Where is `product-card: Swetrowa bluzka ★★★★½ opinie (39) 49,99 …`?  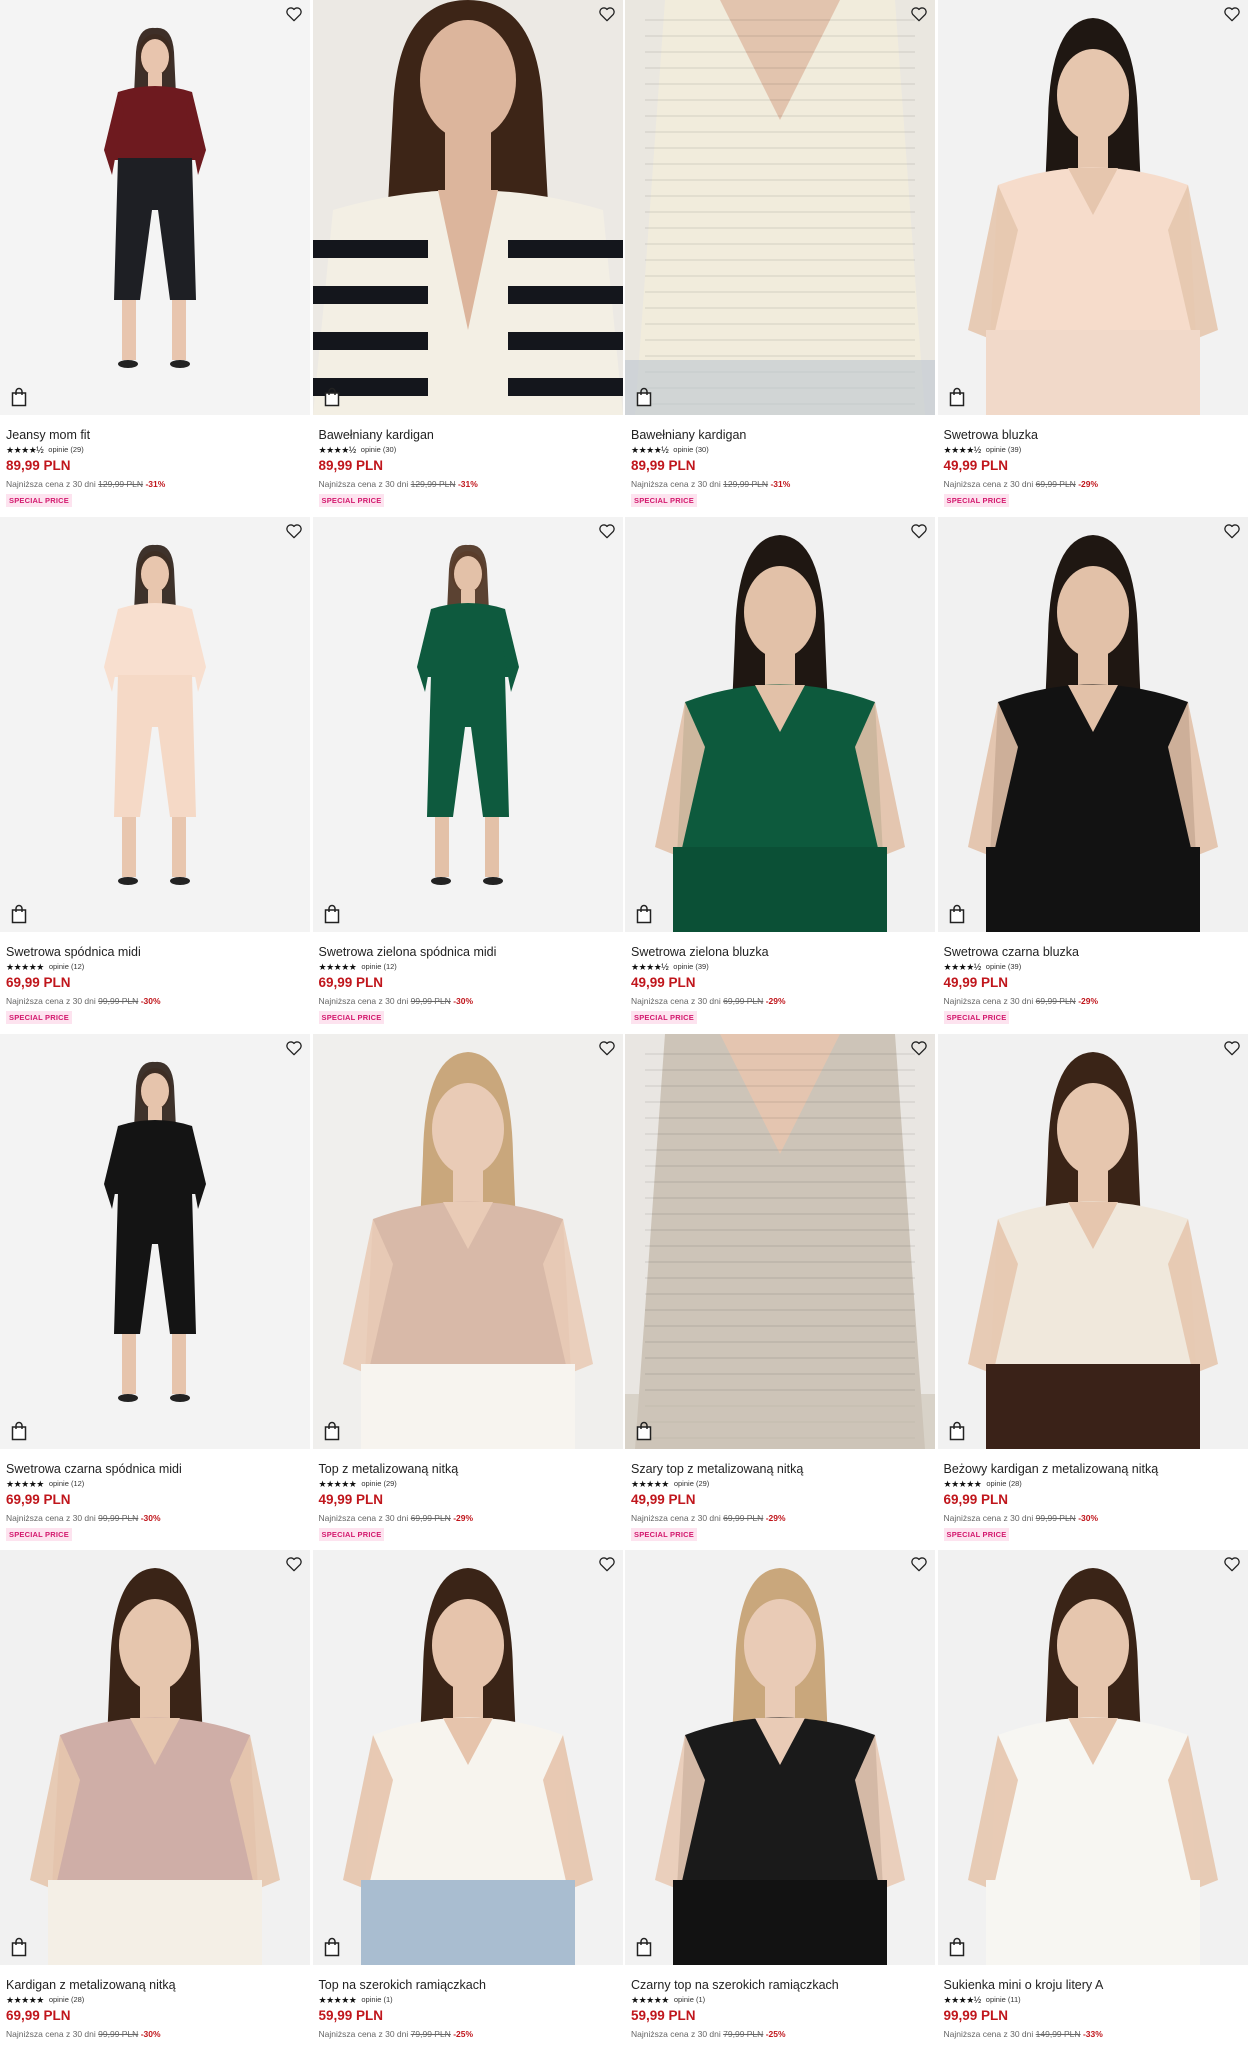 product-card: Swetrowa bluzka ★★★★½ opinie (39) 49,99 … is located at coordinates (1093, 258).